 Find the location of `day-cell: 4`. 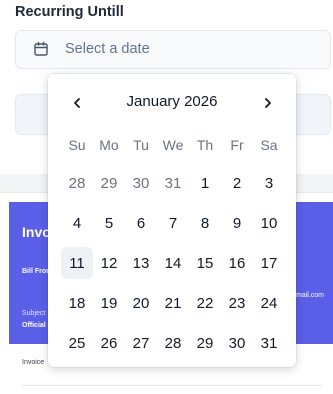

day-cell: 4 is located at coordinates (77, 223).